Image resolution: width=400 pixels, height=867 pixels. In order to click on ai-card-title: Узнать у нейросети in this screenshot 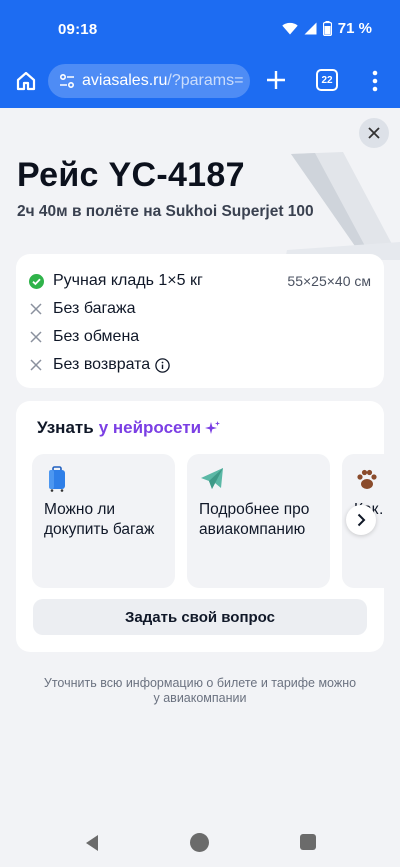, I will do `click(129, 428)`.